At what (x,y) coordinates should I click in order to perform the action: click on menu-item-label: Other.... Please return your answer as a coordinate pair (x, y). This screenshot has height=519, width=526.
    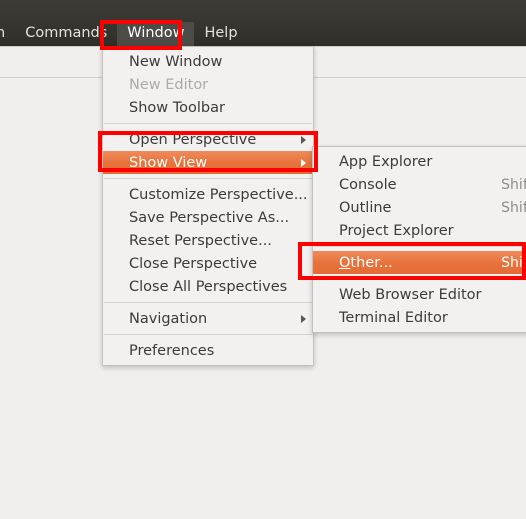
    Looking at the image, I should click on (366, 262).